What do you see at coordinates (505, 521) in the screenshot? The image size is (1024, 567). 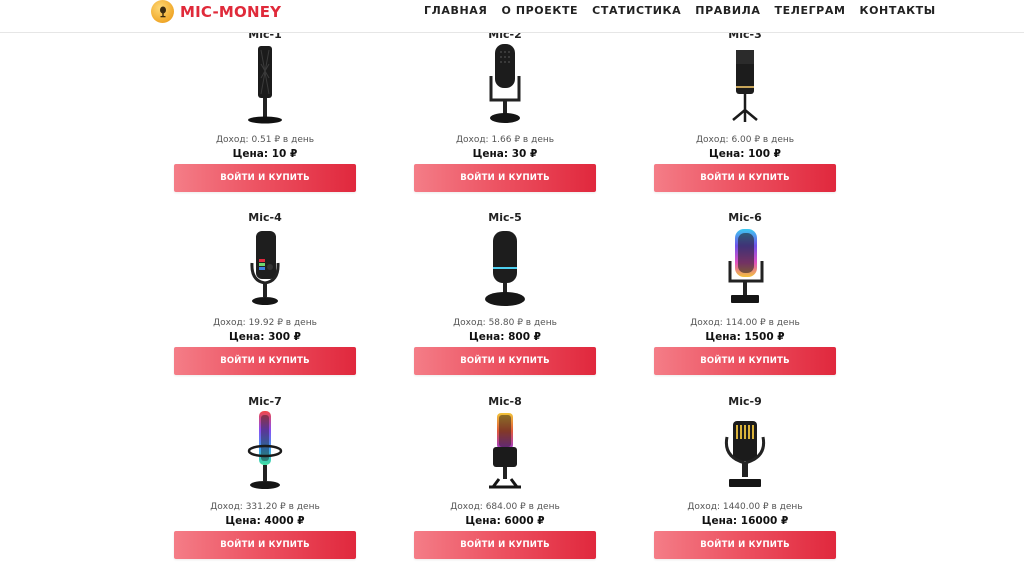 I see `product-price: Цена: 6000 ₽` at bounding box center [505, 521].